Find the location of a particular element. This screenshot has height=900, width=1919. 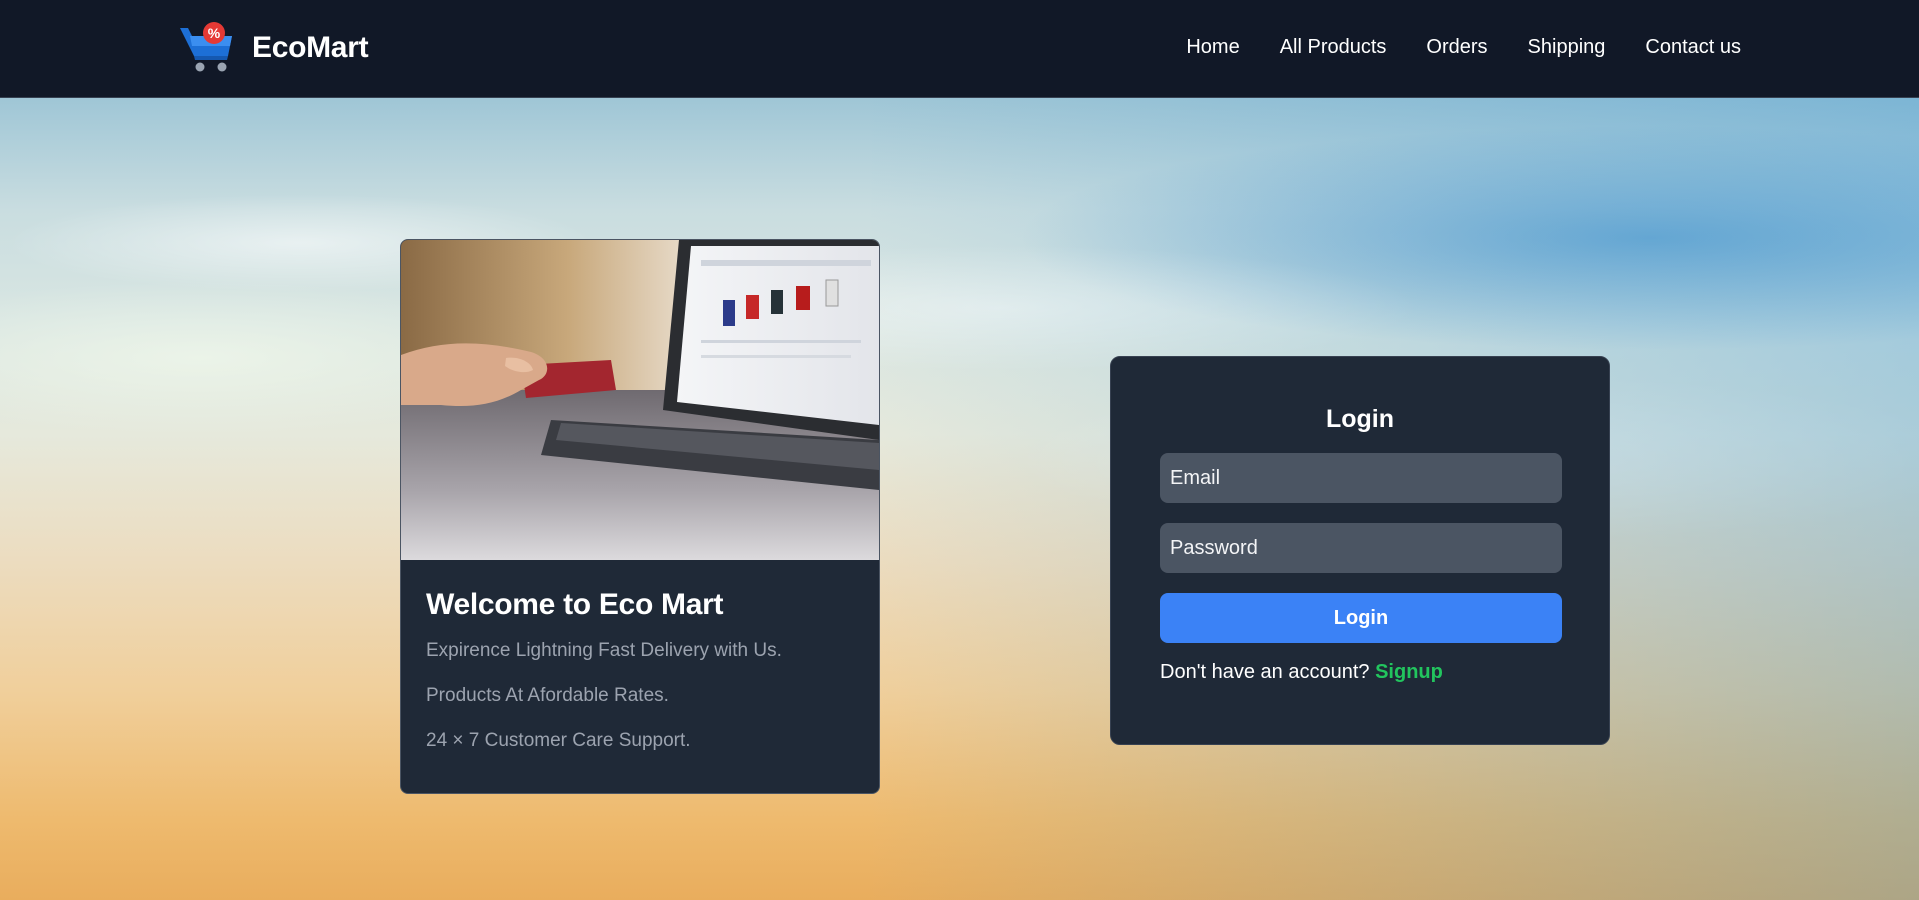

nav-link-shipping: Shipping is located at coordinates (1567, 47).